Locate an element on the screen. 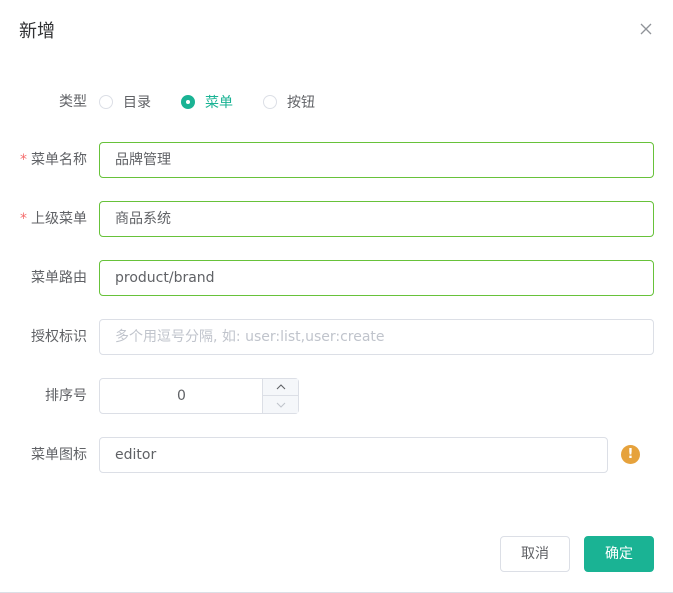 The image size is (673, 593). radio-label: 目录 is located at coordinates (137, 103).